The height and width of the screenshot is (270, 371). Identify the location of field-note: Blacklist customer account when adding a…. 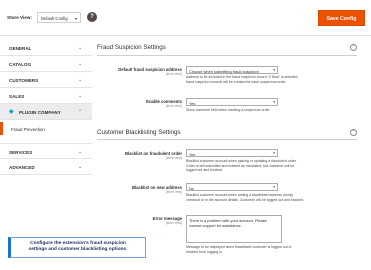
(245, 197).